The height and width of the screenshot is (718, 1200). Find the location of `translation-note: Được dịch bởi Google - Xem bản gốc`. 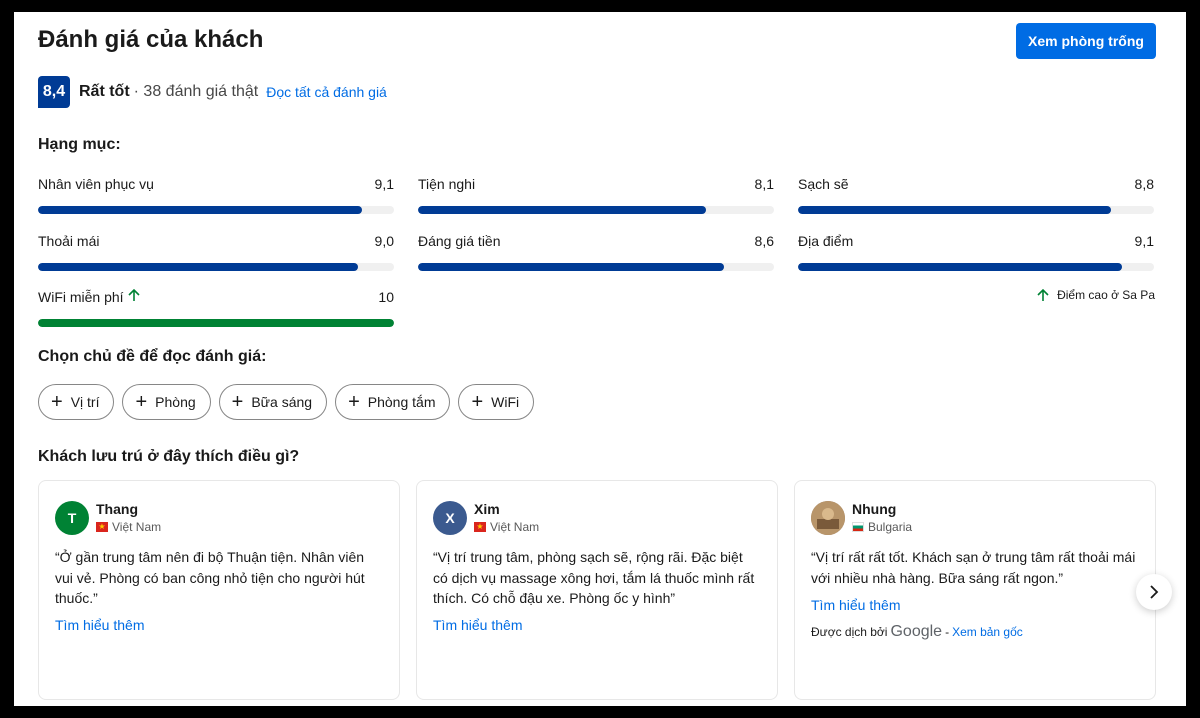

translation-note: Được dịch bởi Google - Xem bản gốc is located at coordinates (917, 632).